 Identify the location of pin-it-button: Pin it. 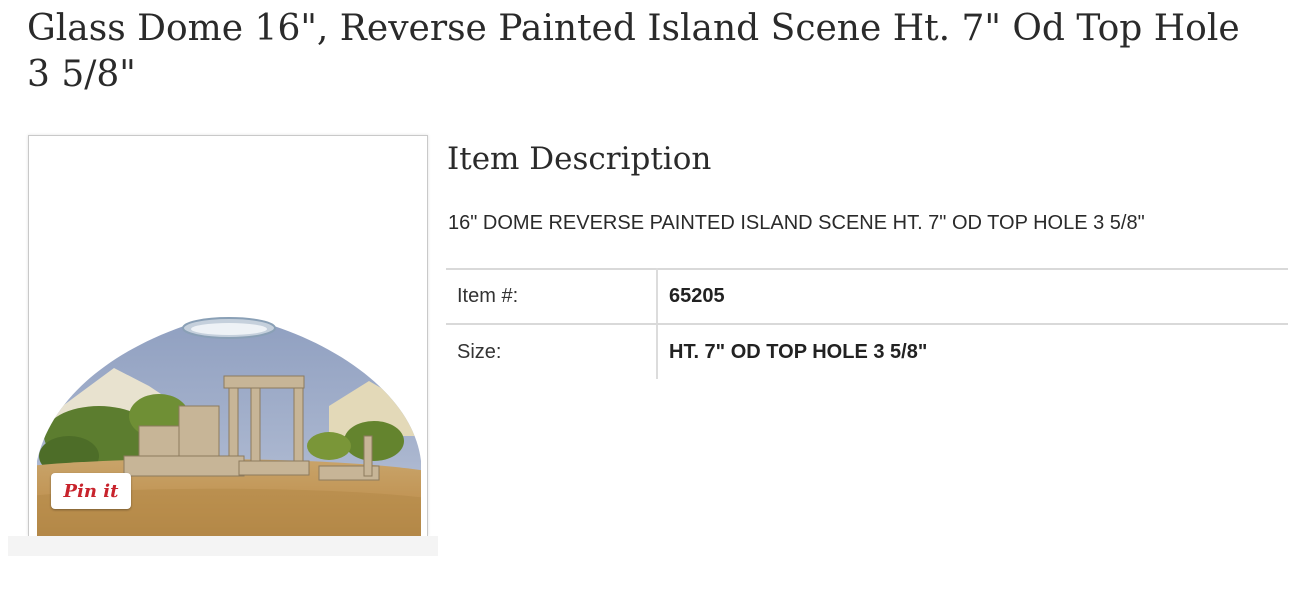
(91, 491).